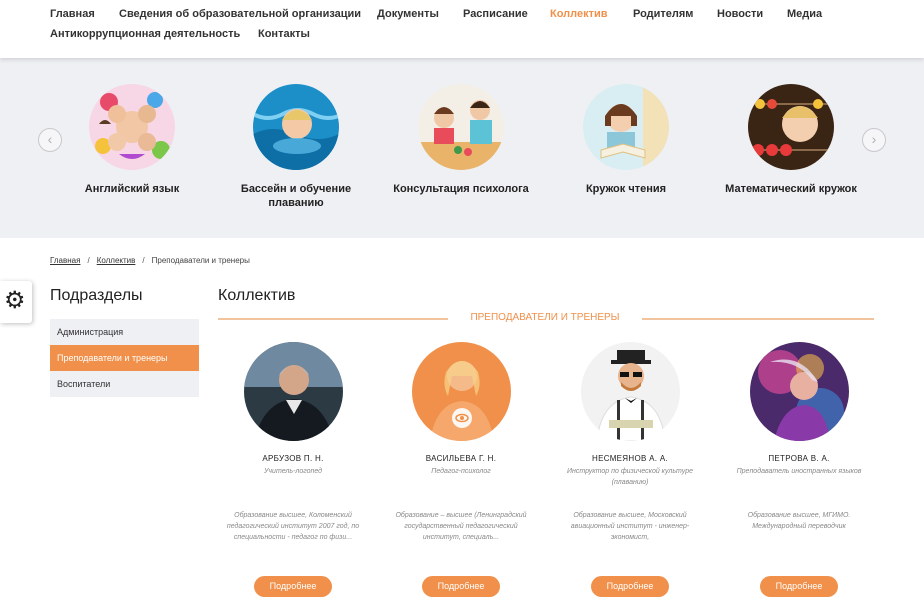  Describe the element at coordinates (408, 14) in the screenshot. I see `nav-item-documents: Документы` at that location.